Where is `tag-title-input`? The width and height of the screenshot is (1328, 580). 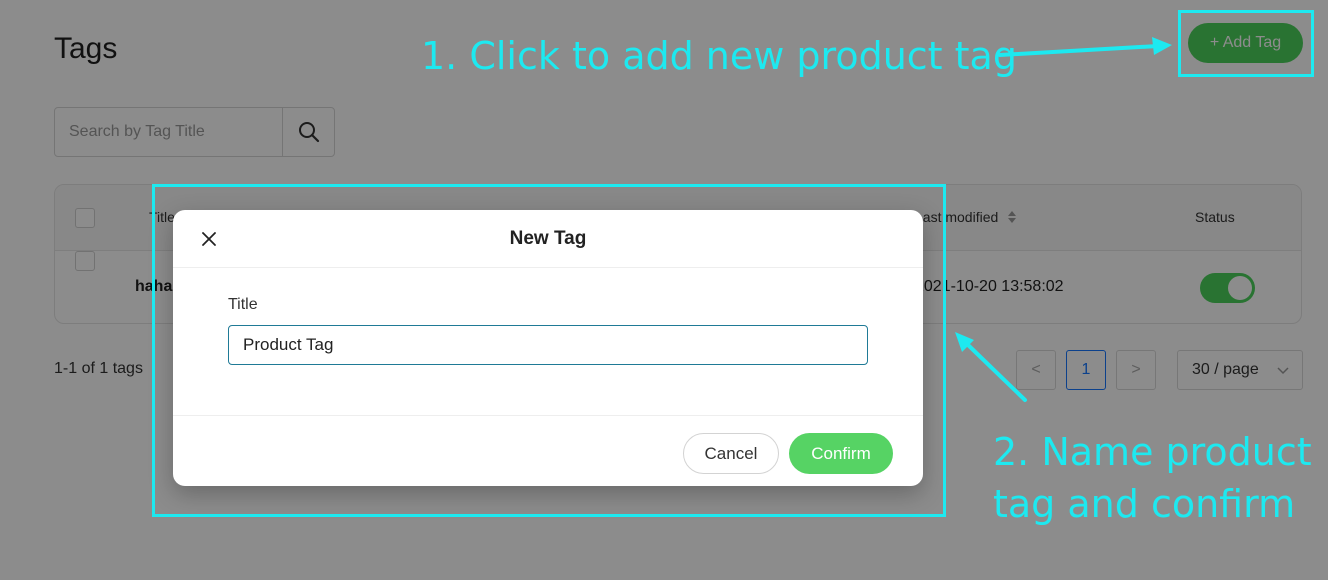
tag-title-input is located at coordinates (548, 345).